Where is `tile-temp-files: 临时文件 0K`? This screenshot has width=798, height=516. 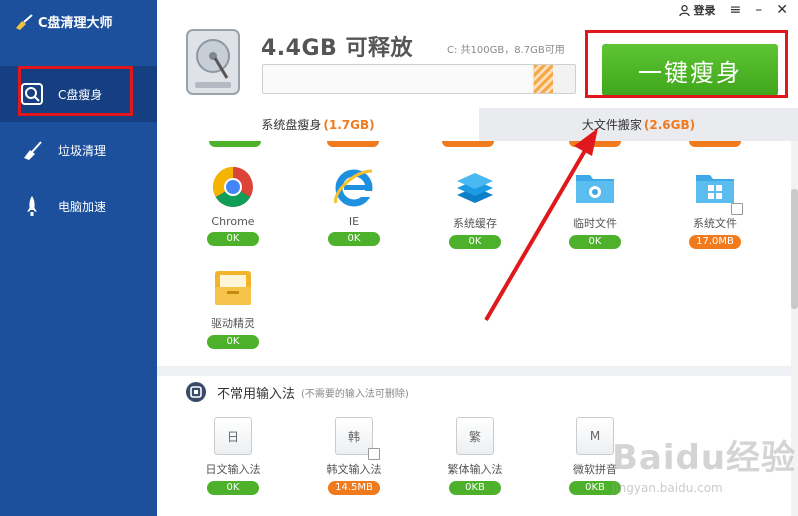
tile-temp-files: 临时文件 0K is located at coordinates (595, 207).